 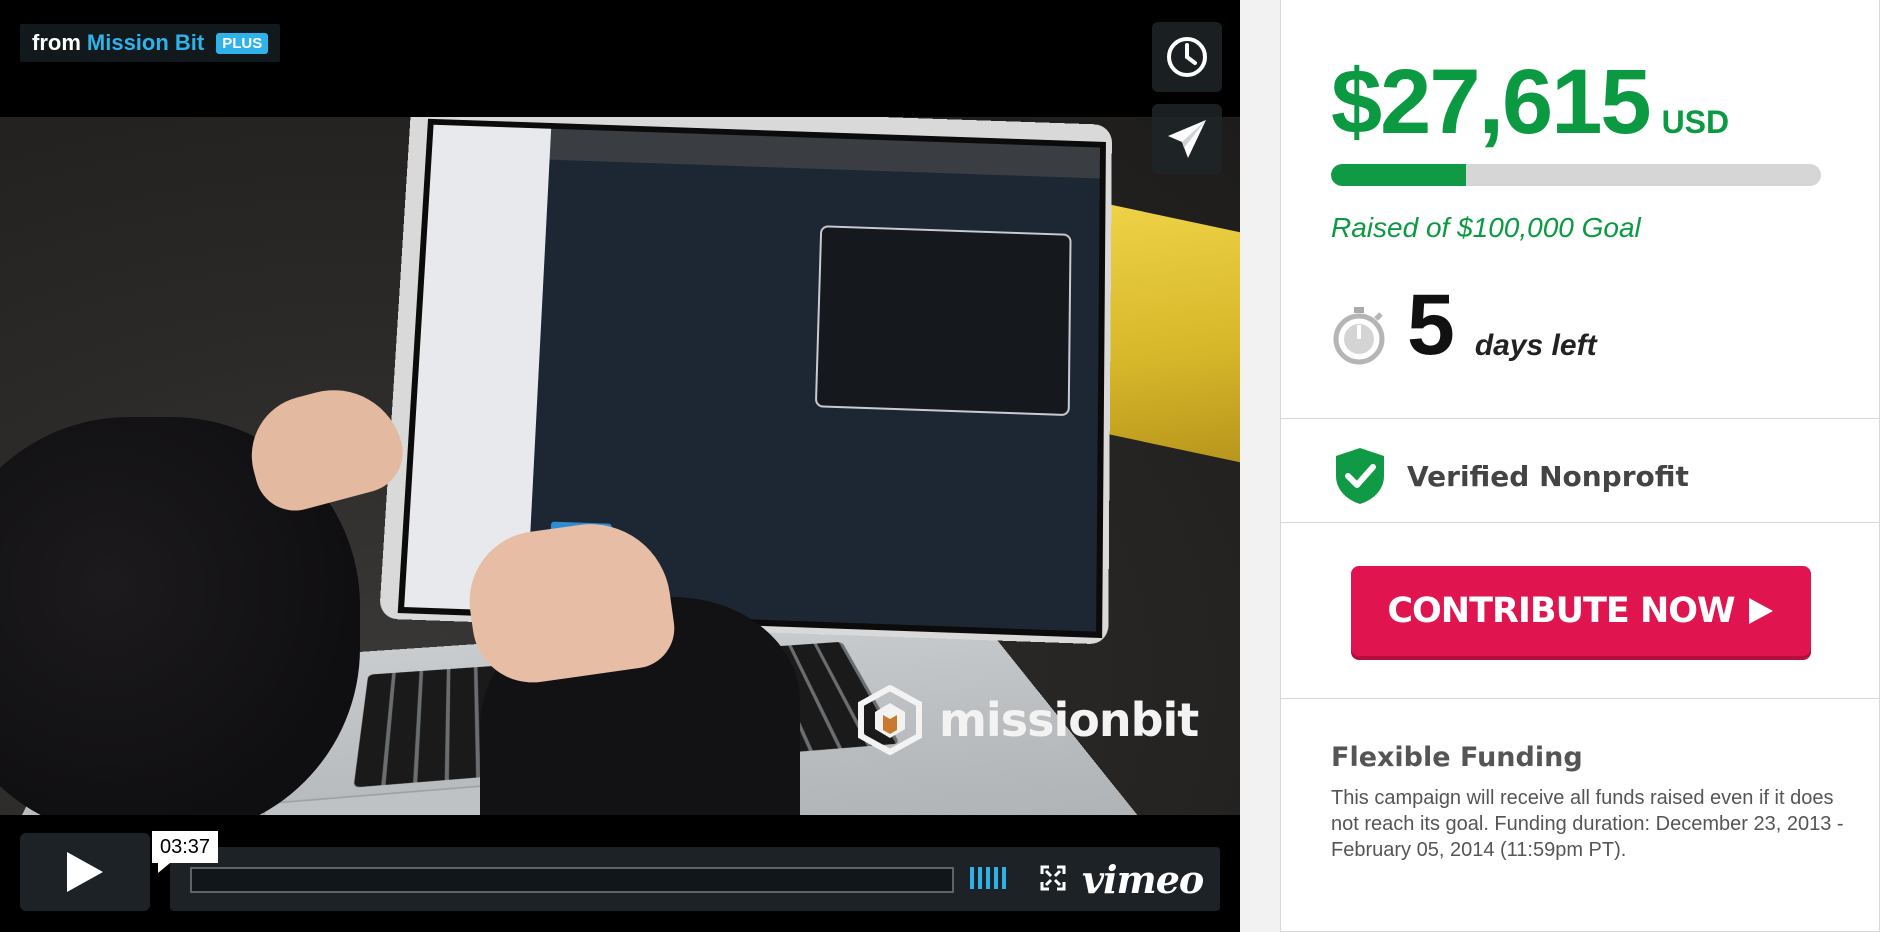 I want to click on time-tooltip: 03:37, so click(x=185, y=847).